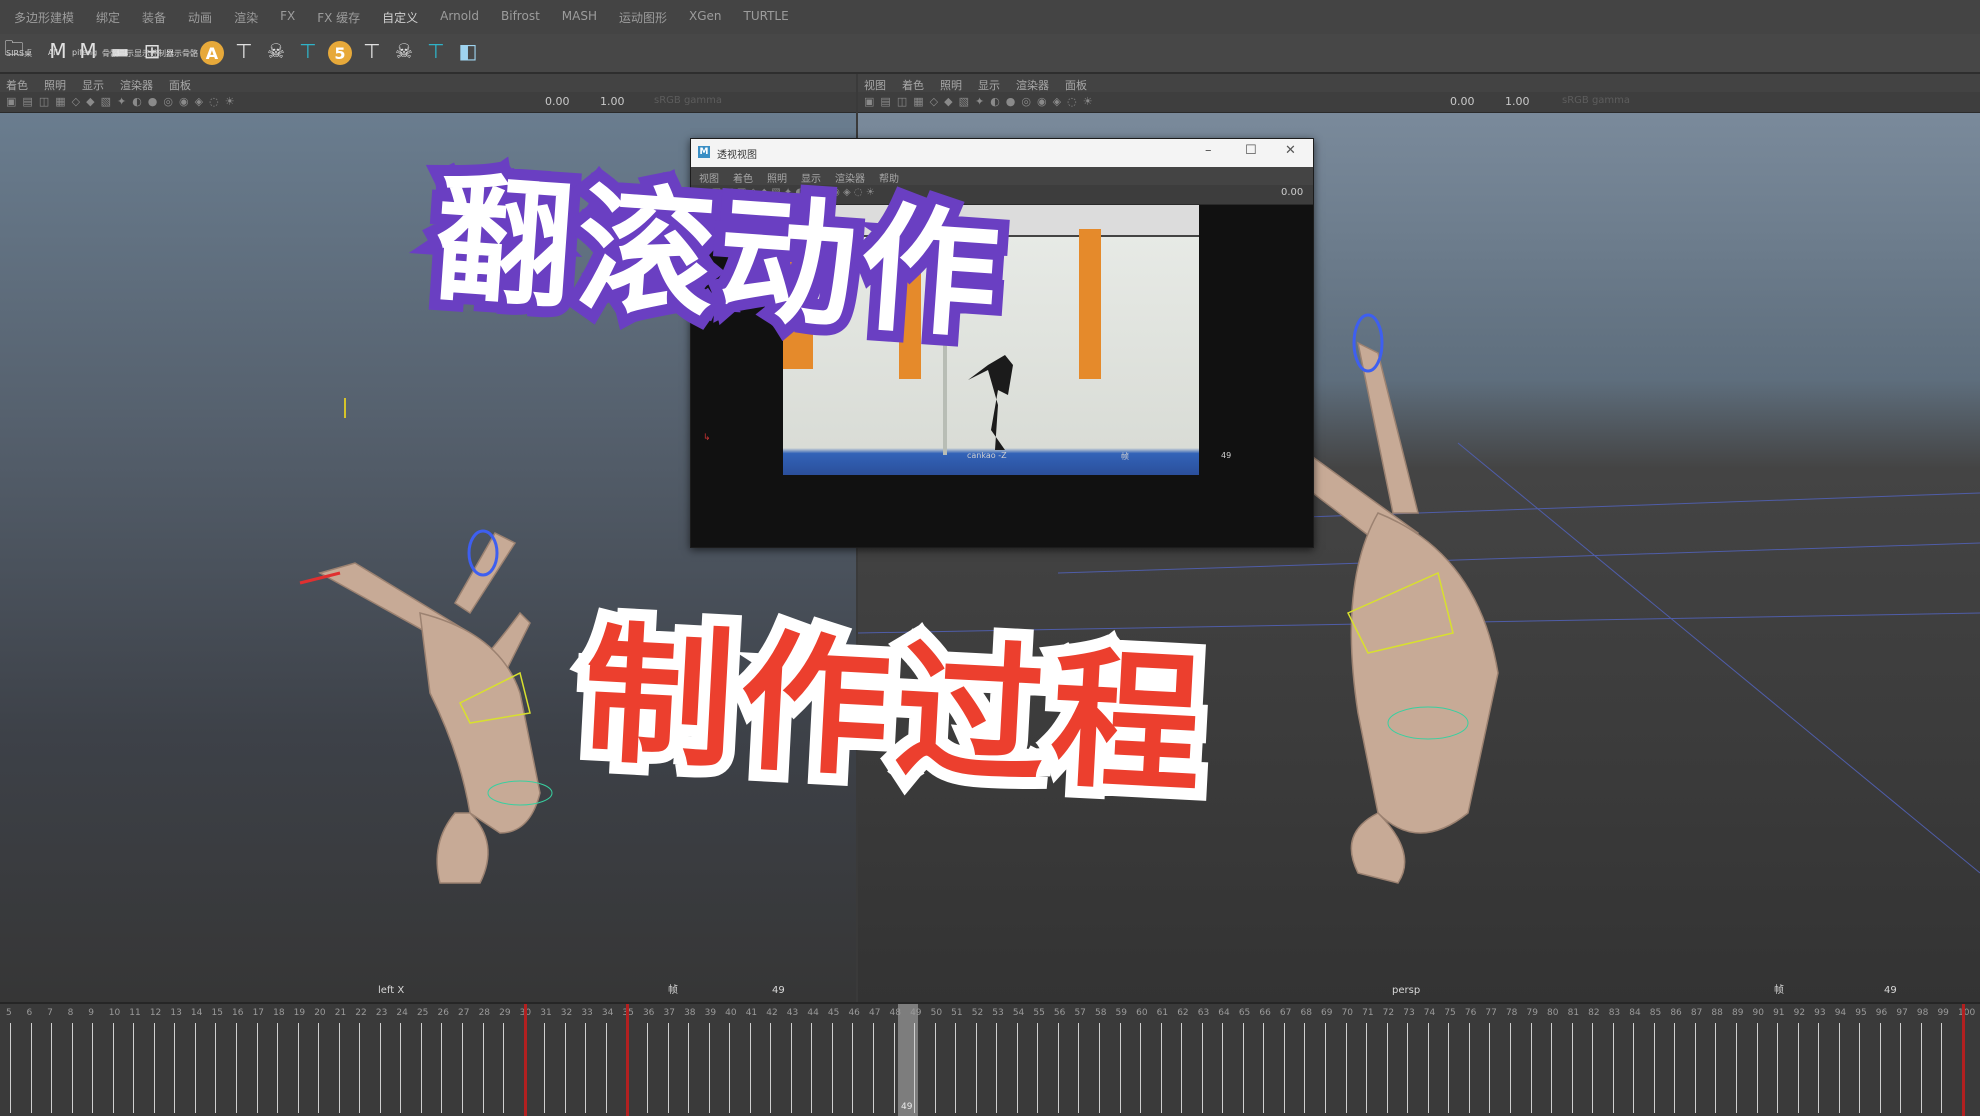  I want to click on left-colorspace: sRGB gamma, so click(688, 100).